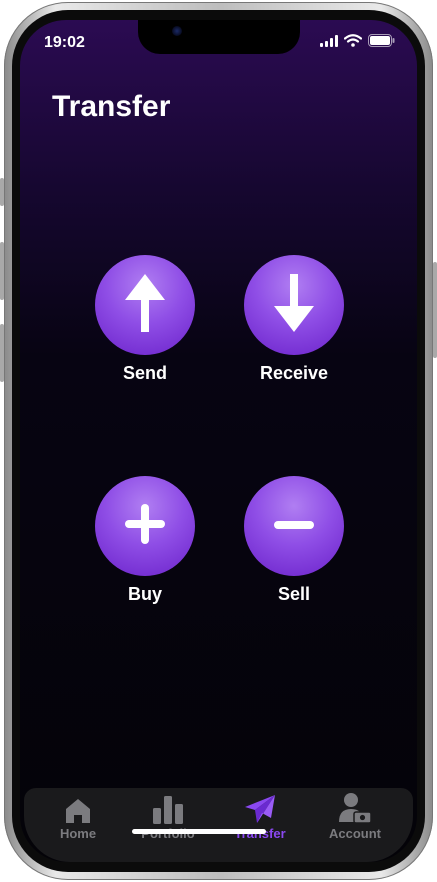  Describe the element at coordinates (144, 373) in the screenshot. I see `send-label: Send` at that location.